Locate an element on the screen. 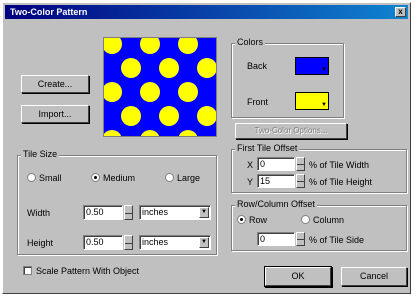 This screenshot has height=298, width=417. width-label: Width is located at coordinates (39, 213).